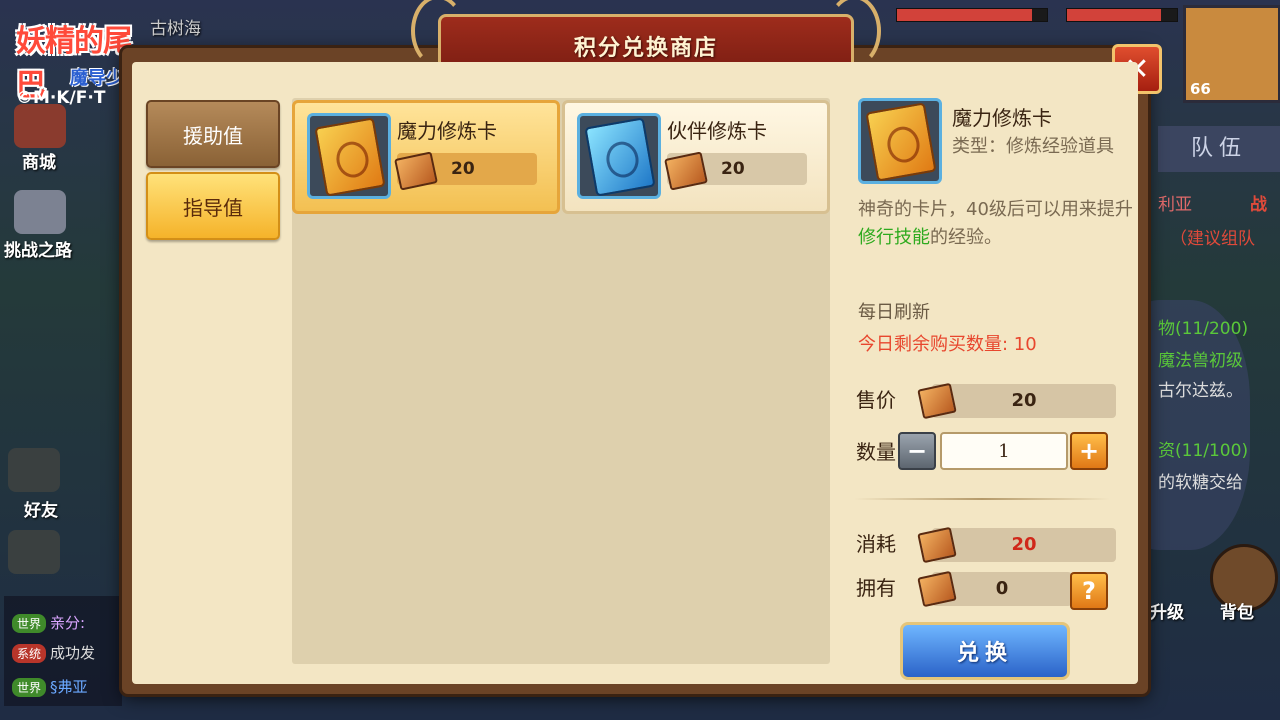  What do you see at coordinates (1200, 89) in the screenshot?
I see `player-level: 66` at bounding box center [1200, 89].